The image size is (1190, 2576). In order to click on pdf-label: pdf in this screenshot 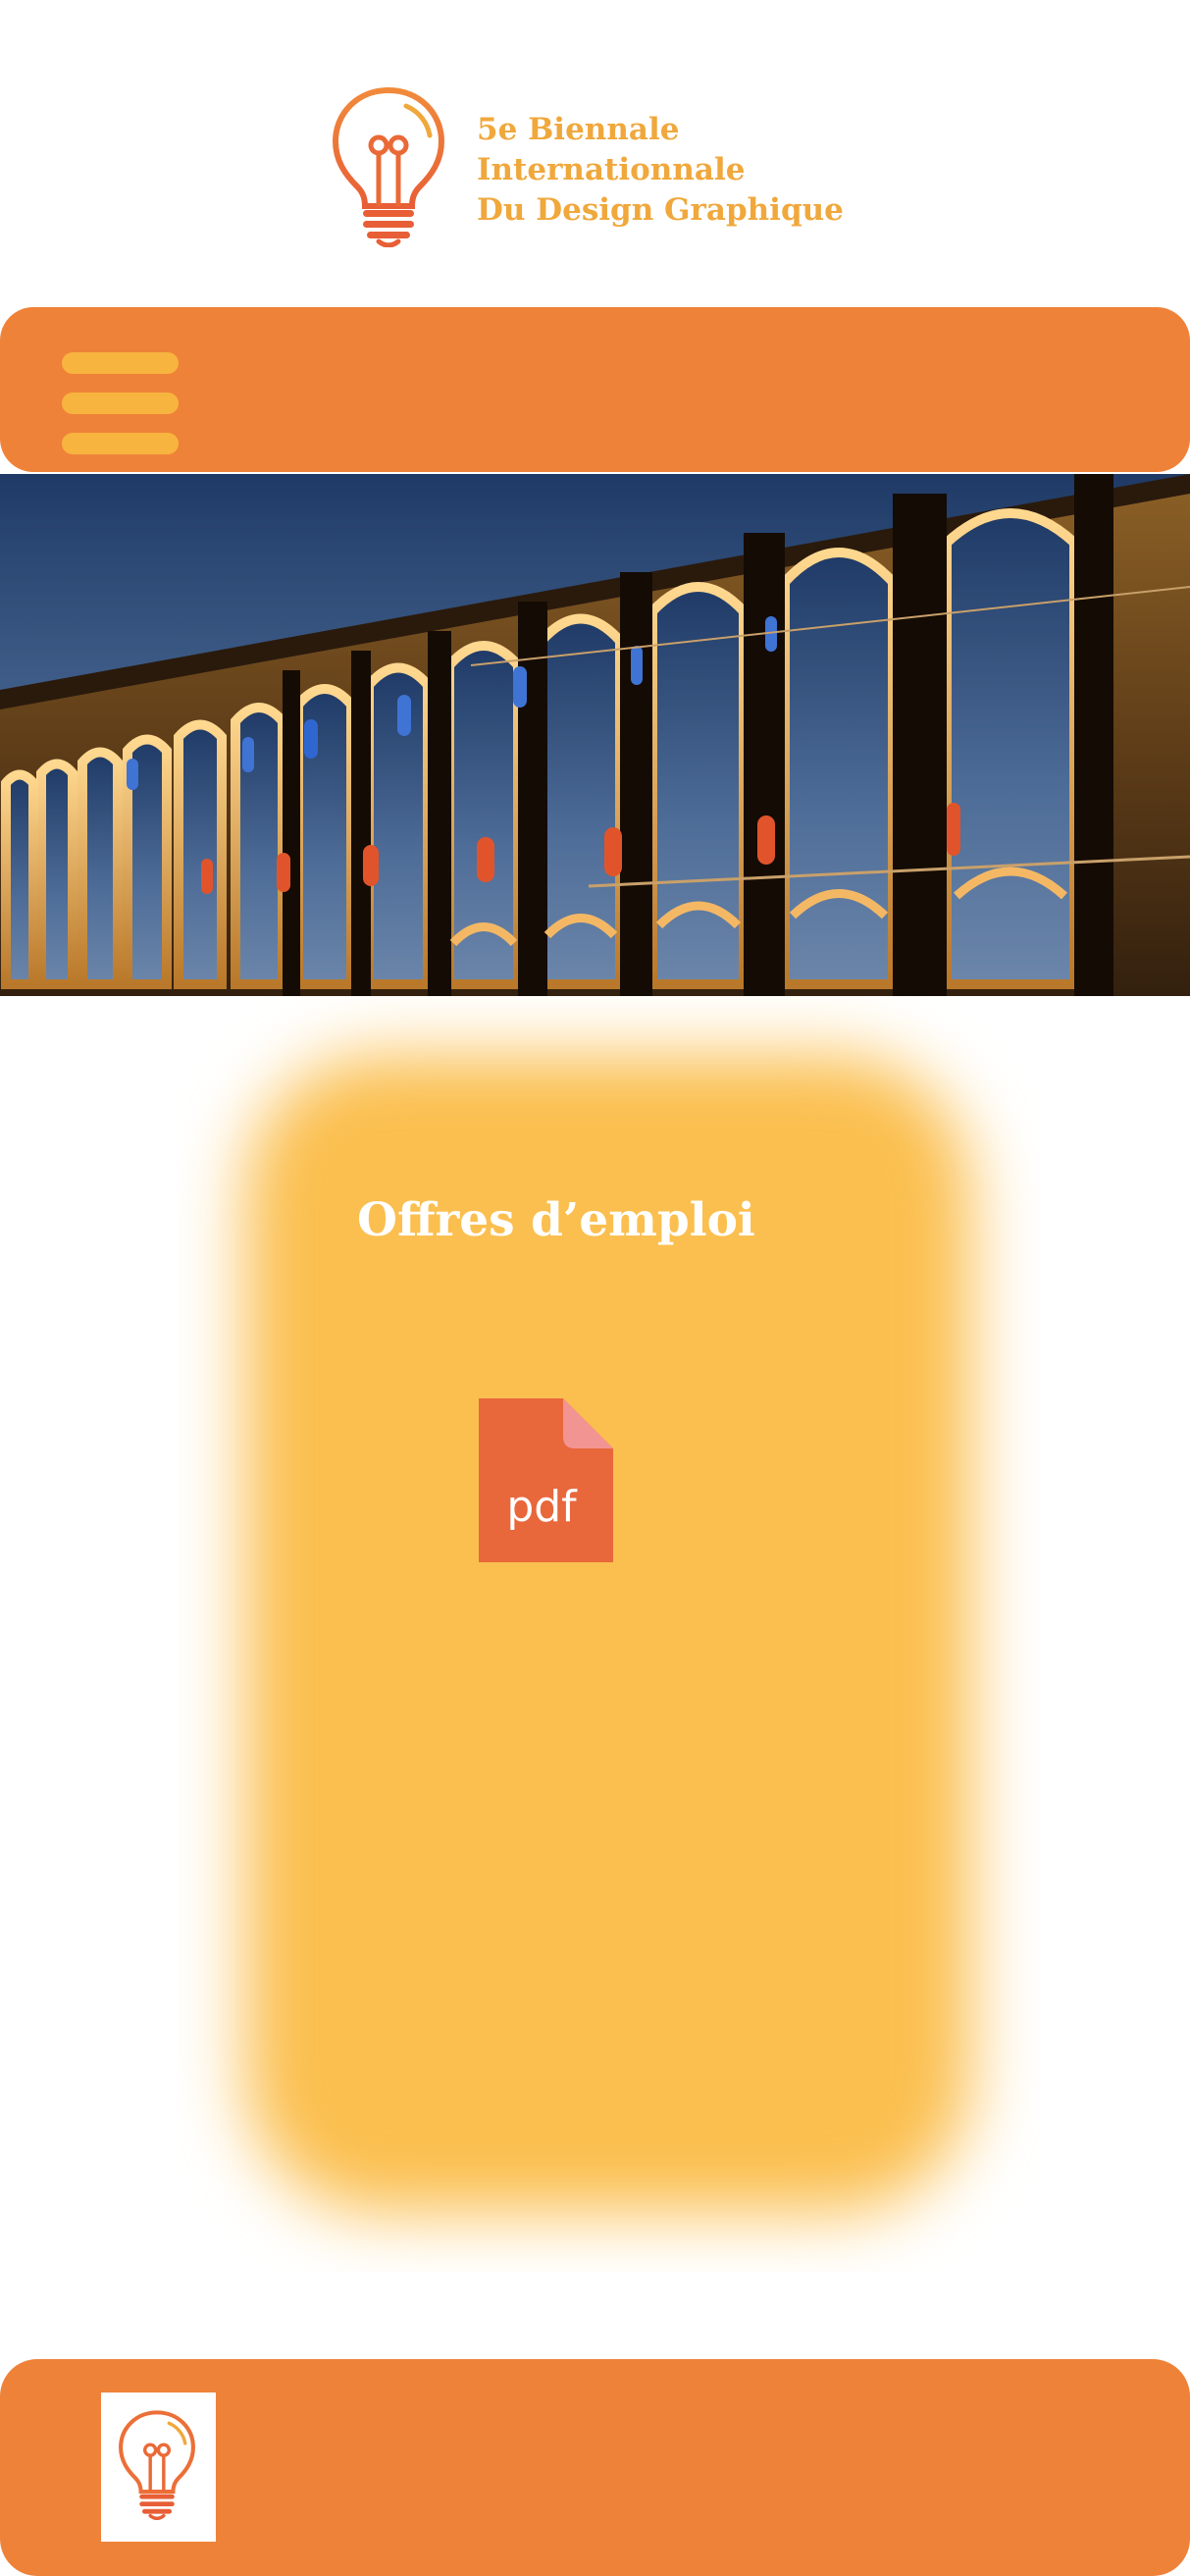, I will do `click(542, 1507)`.